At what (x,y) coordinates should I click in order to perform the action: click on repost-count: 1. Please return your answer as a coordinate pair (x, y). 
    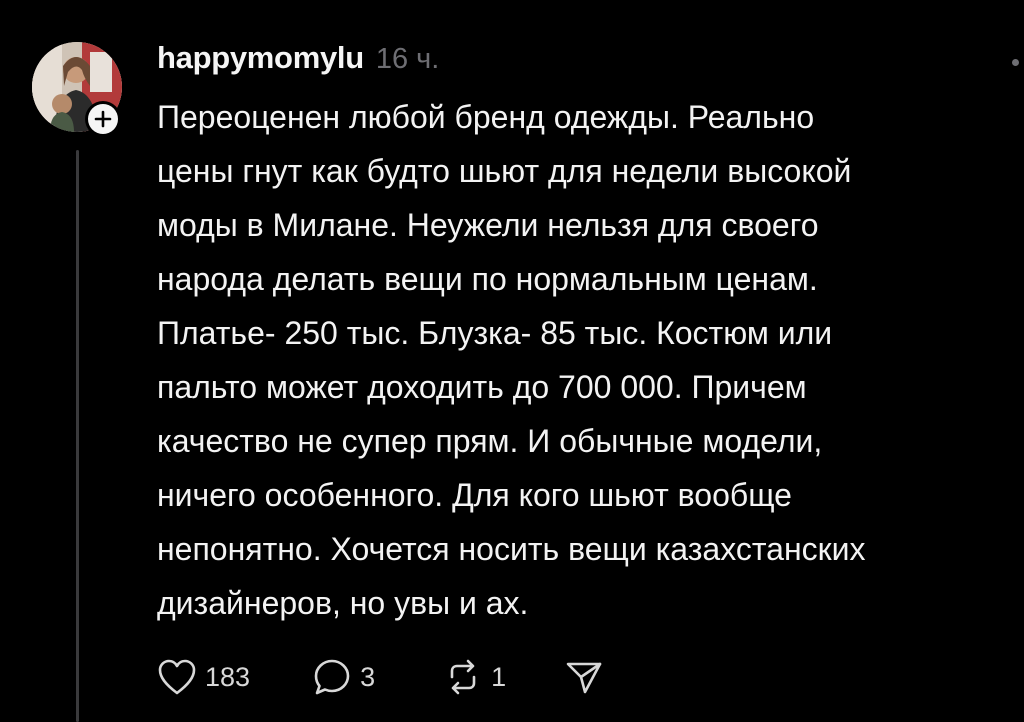
    Looking at the image, I should click on (499, 676).